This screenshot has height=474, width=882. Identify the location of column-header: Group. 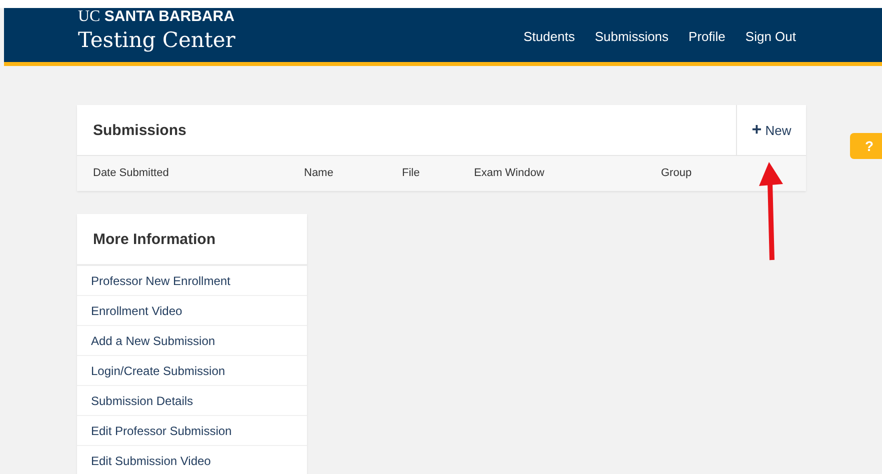
(676, 173).